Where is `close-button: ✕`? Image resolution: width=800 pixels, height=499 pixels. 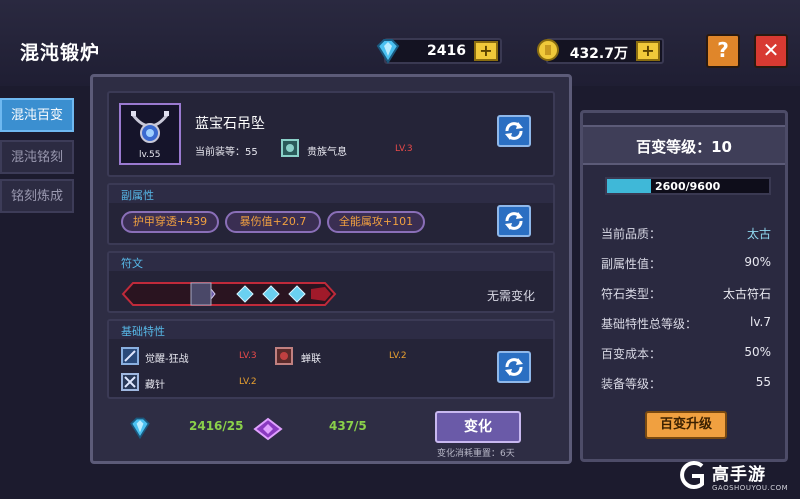
close-button: ✕ is located at coordinates (771, 51).